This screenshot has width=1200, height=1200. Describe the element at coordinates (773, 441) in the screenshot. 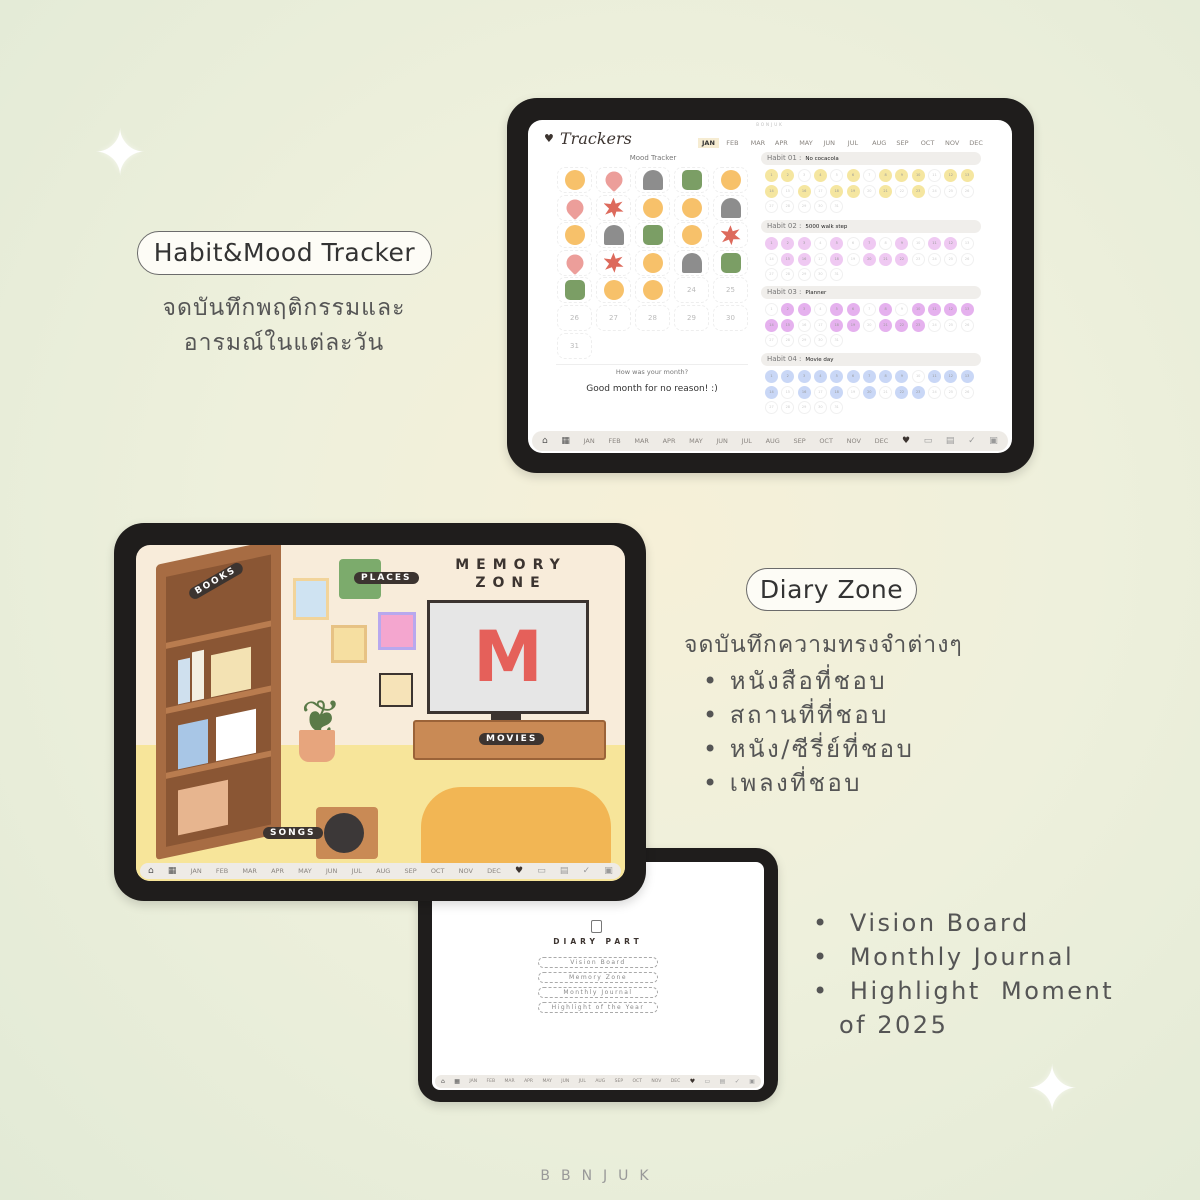

I see `nav-month-aug: AUG` at that location.